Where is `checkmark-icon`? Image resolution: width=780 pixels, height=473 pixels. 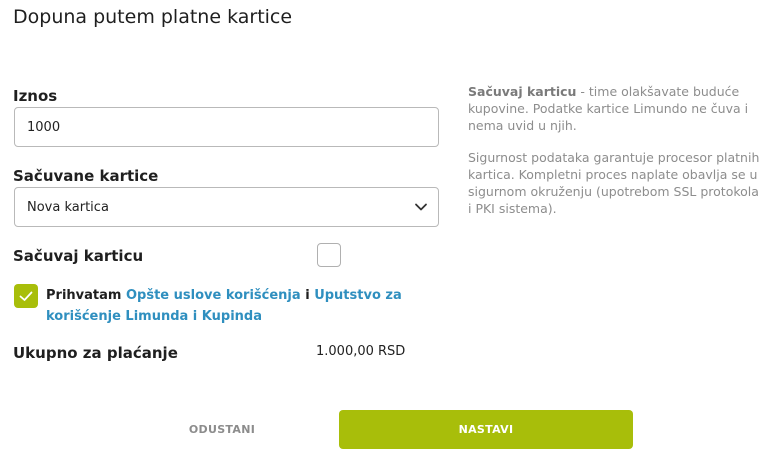 checkmark-icon is located at coordinates (26, 296).